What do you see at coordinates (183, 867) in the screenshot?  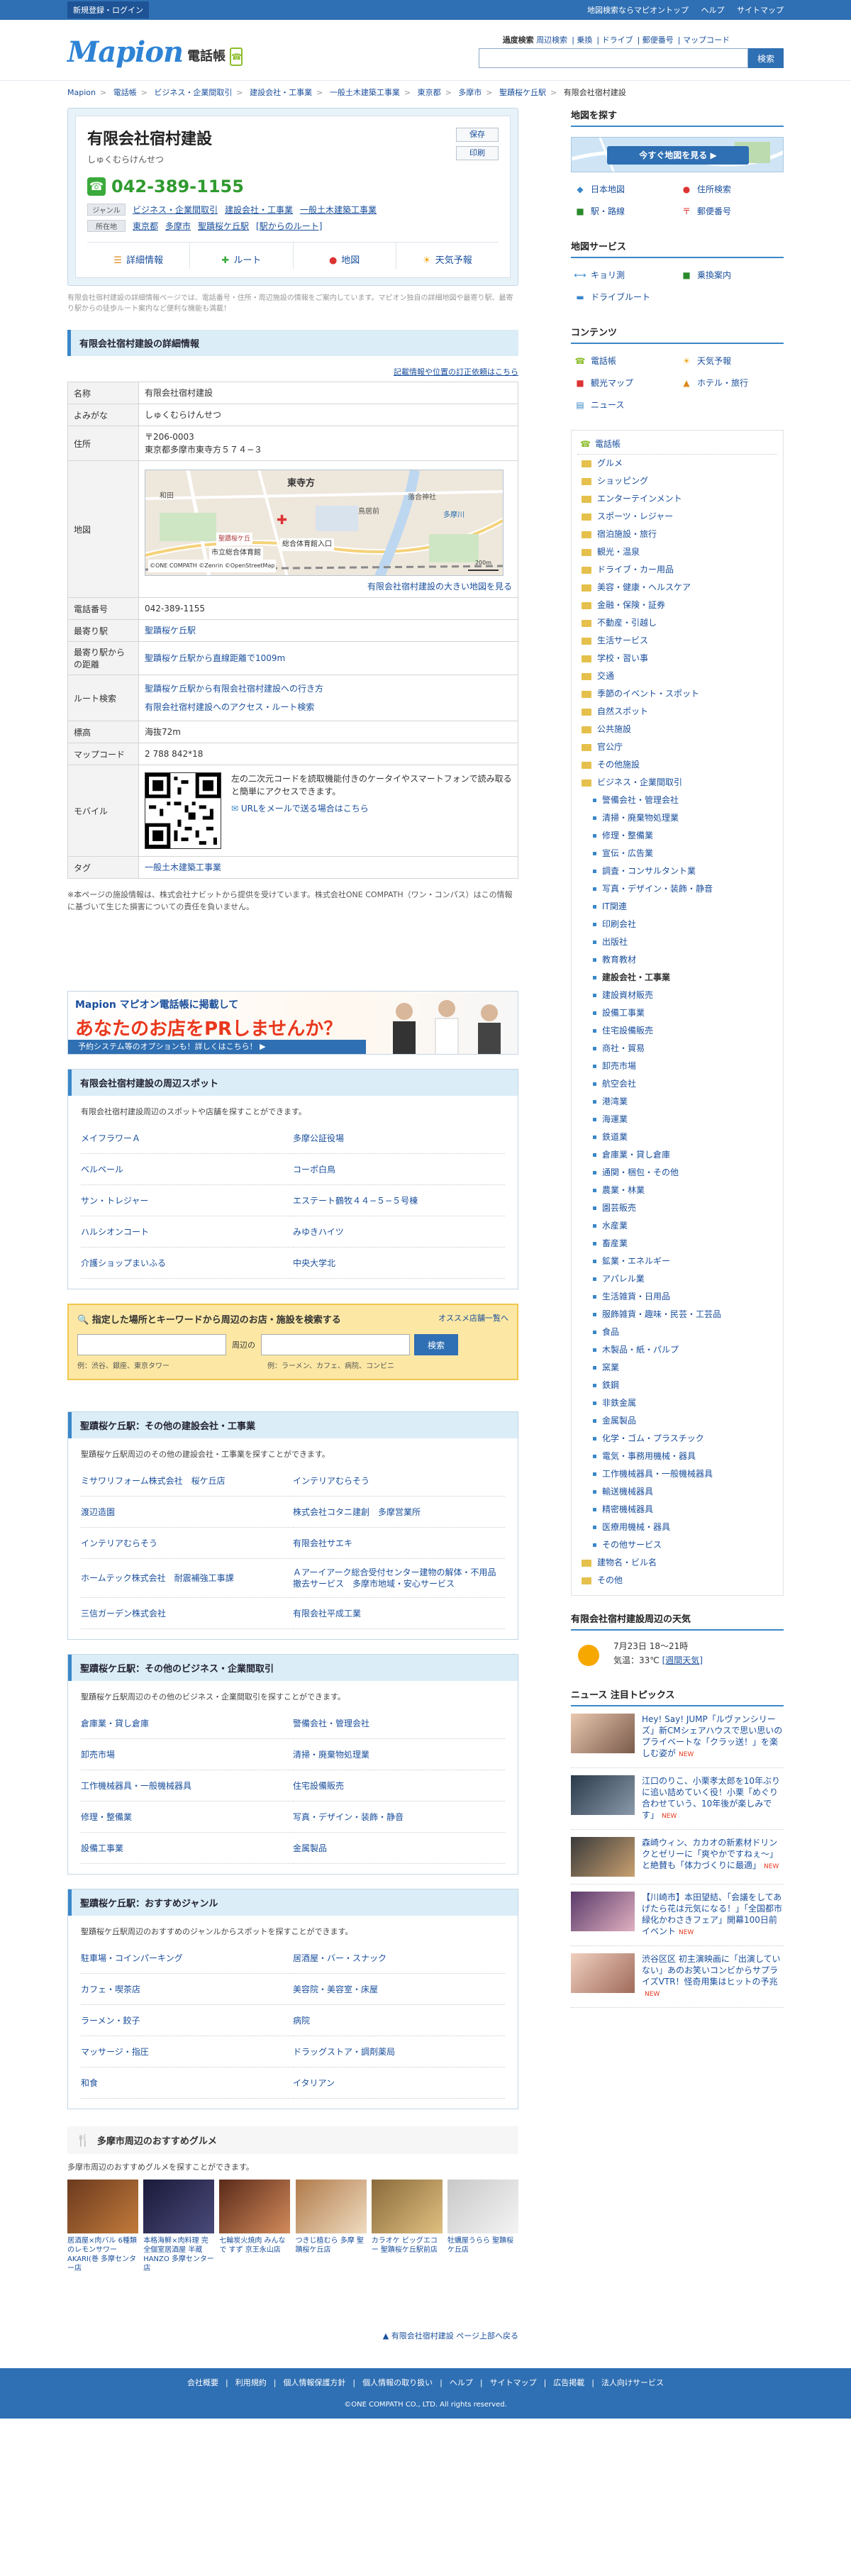 I see `tag-link: 一般土木建築工事業` at bounding box center [183, 867].